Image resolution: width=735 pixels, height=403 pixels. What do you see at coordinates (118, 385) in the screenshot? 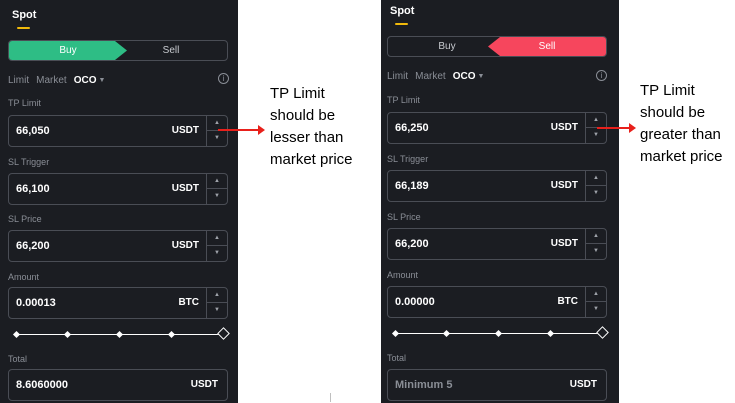
I see `total-input: 8.6060000 USDT` at bounding box center [118, 385].